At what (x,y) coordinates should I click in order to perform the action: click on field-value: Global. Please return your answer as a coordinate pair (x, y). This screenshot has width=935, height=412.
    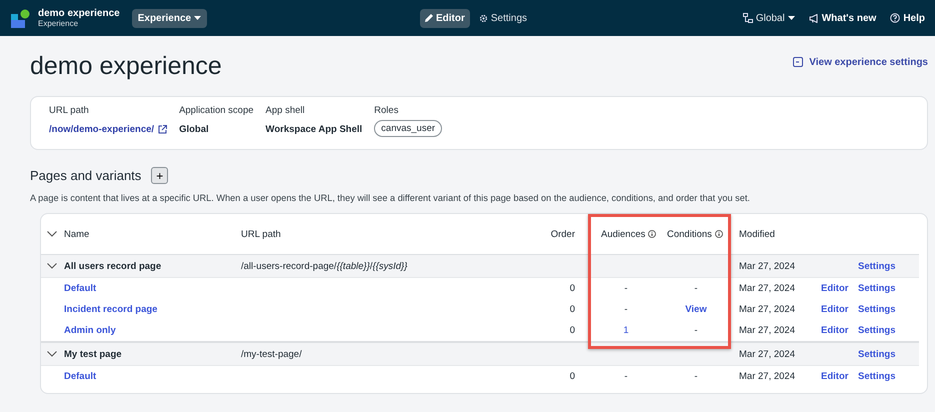
    Looking at the image, I should click on (194, 129).